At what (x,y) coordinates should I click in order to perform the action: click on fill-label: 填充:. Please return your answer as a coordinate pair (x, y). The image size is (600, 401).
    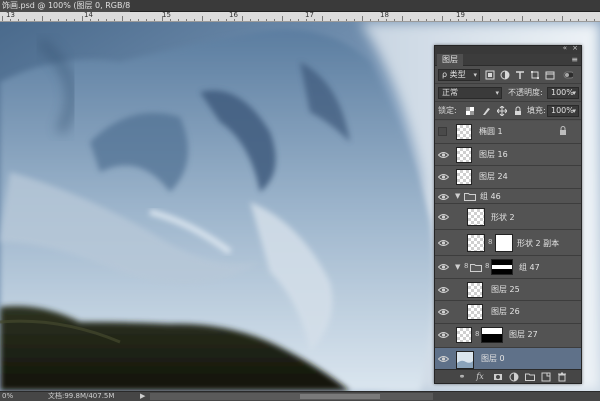
    Looking at the image, I should click on (536, 110).